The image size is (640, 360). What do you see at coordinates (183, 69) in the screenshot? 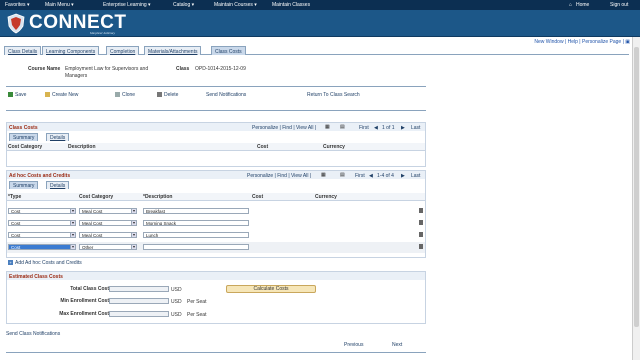
I see `class-label: Class` at bounding box center [183, 69].